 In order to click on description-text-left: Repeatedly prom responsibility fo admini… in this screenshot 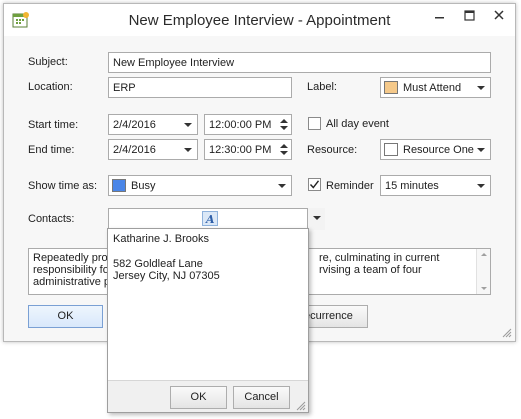, I will do `click(75, 270)`.